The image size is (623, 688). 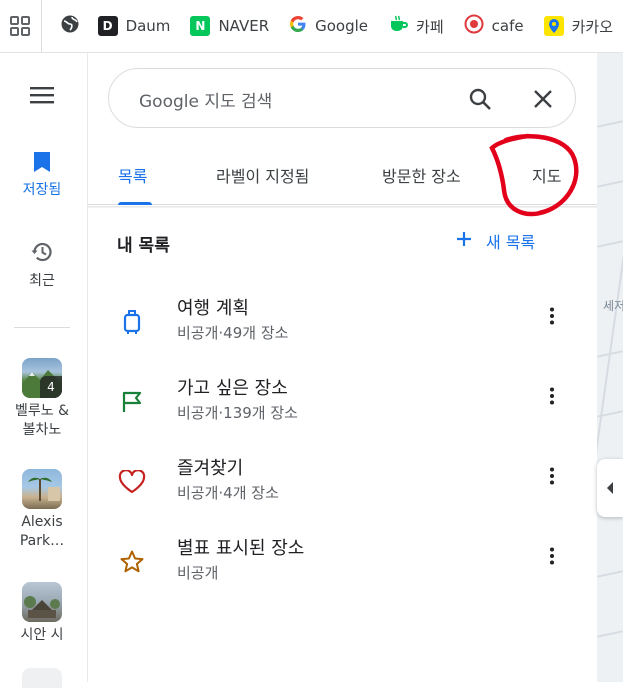 What do you see at coordinates (42, 255) in the screenshot?
I see `history-icon` at bounding box center [42, 255].